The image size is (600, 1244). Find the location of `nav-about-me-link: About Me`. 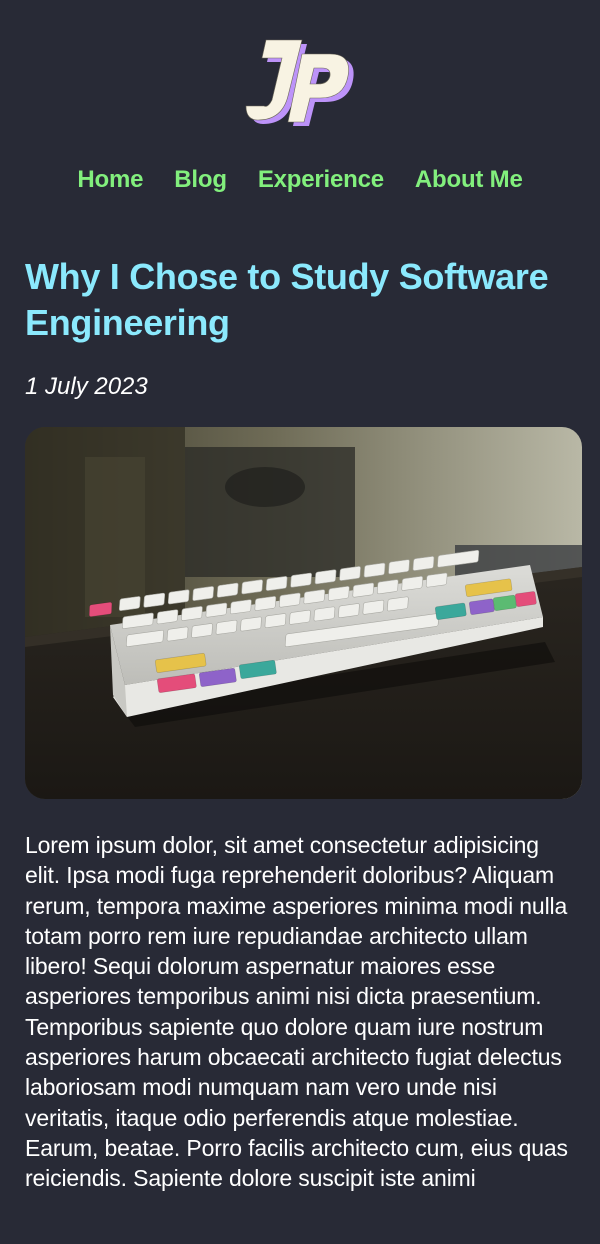

nav-about-me-link: About Me is located at coordinates (469, 180).